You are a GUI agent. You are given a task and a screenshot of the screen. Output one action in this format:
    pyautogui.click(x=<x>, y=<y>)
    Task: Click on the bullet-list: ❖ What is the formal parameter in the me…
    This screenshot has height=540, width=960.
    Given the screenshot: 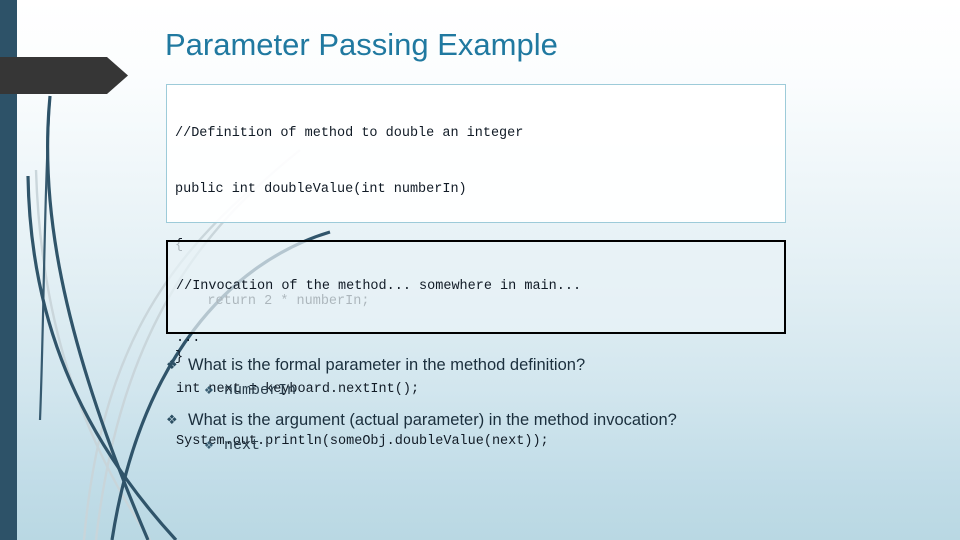 What is the action you would take?
    pyautogui.click(x=442, y=408)
    